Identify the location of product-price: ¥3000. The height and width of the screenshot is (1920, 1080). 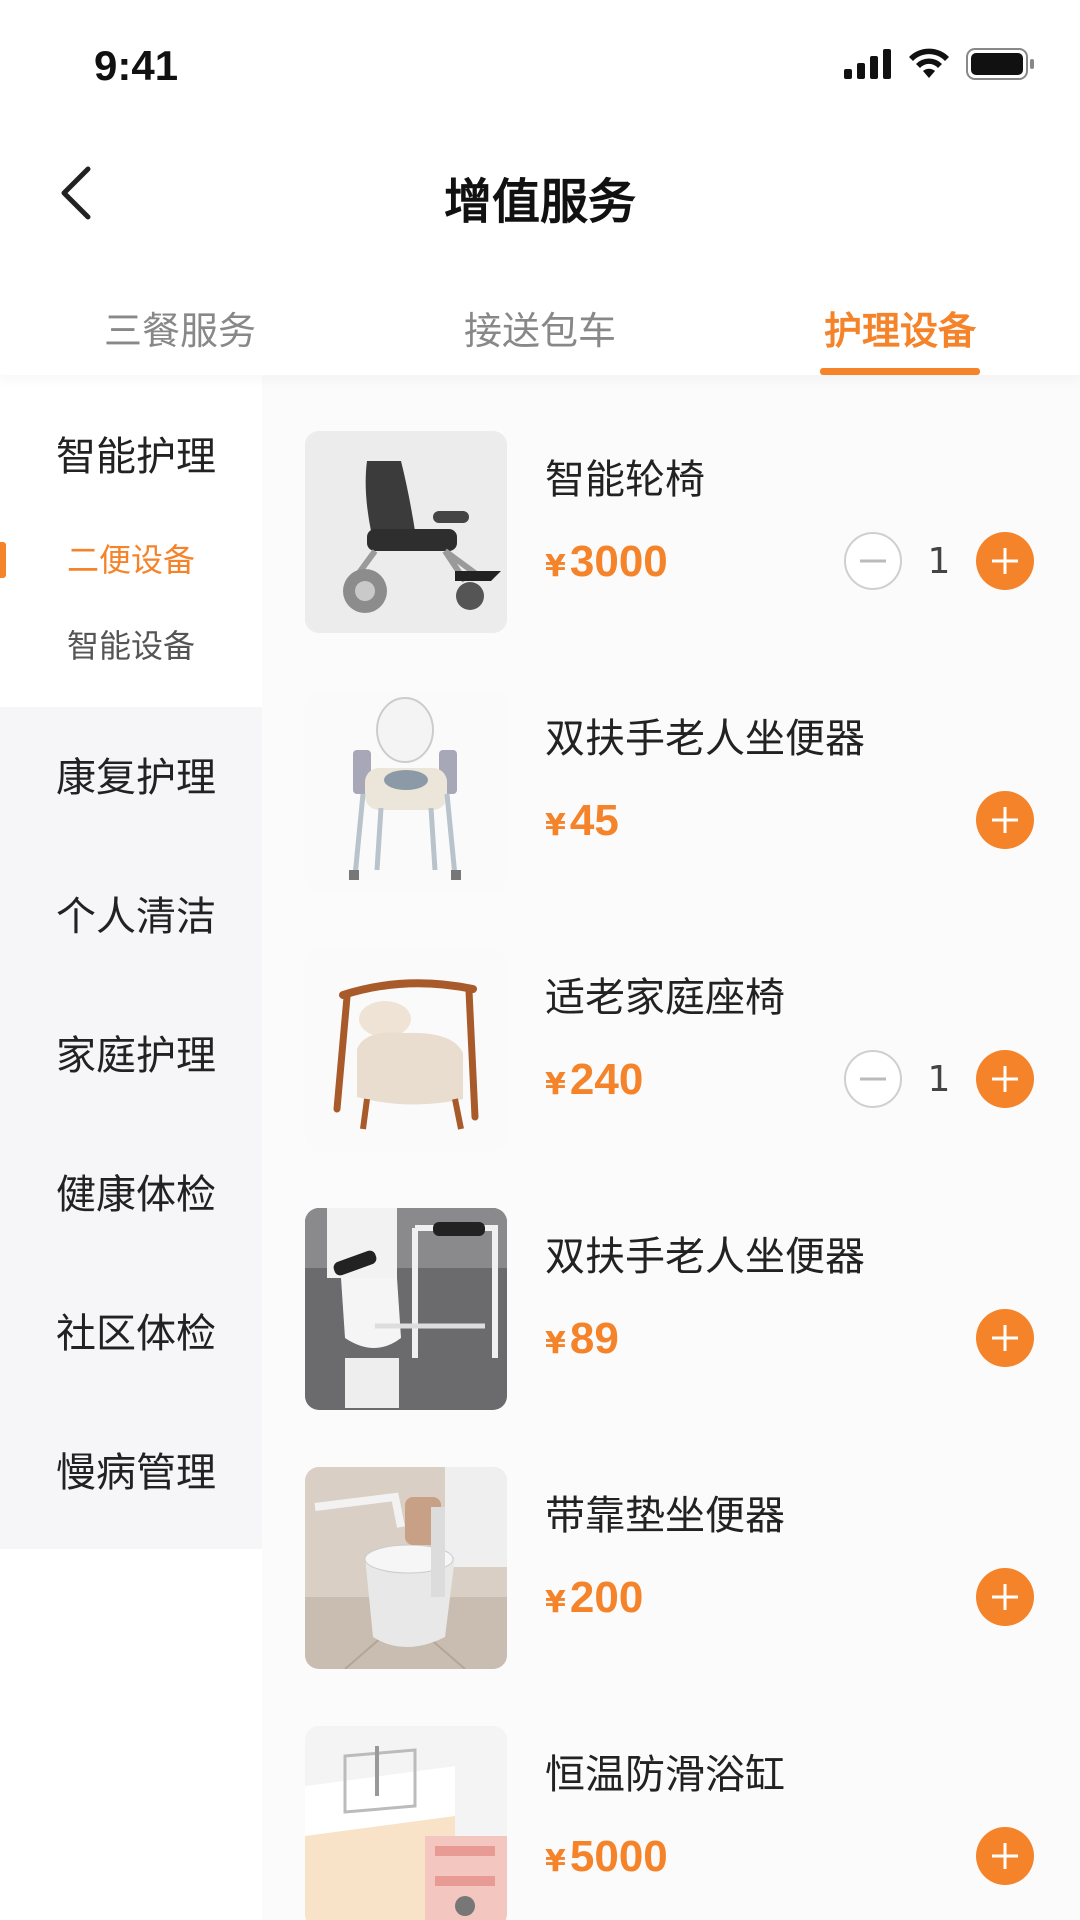
(606, 562).